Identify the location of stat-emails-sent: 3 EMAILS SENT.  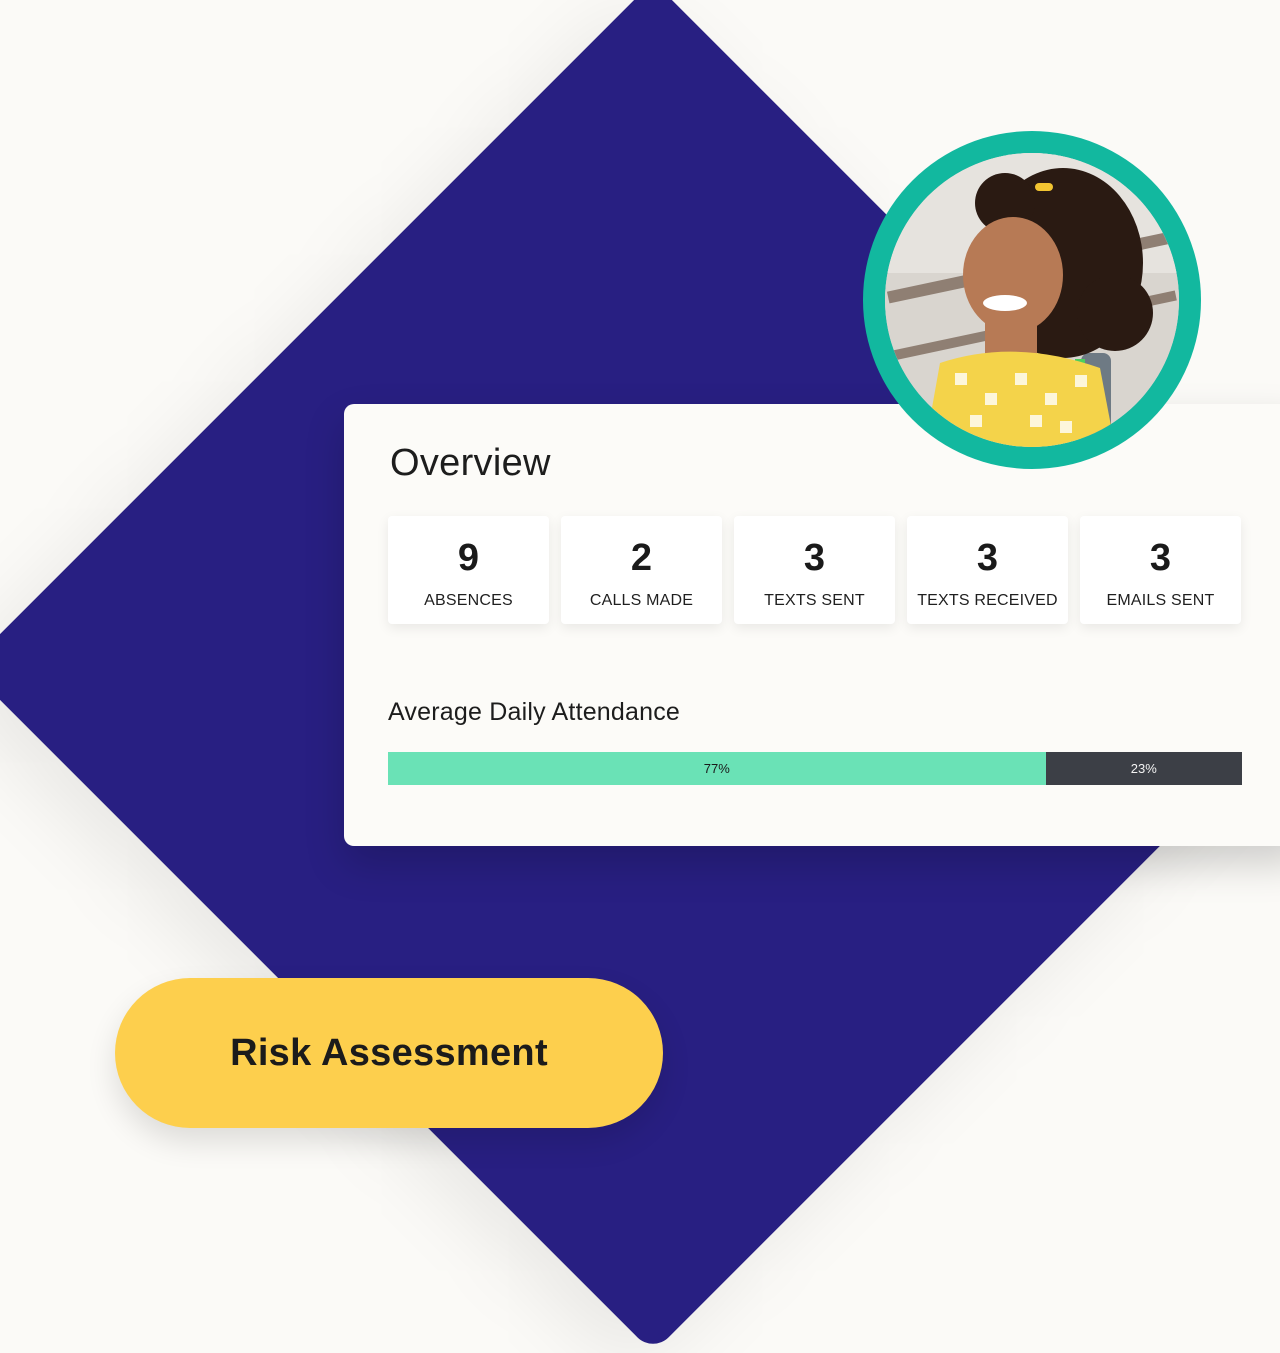
(1160, 570).